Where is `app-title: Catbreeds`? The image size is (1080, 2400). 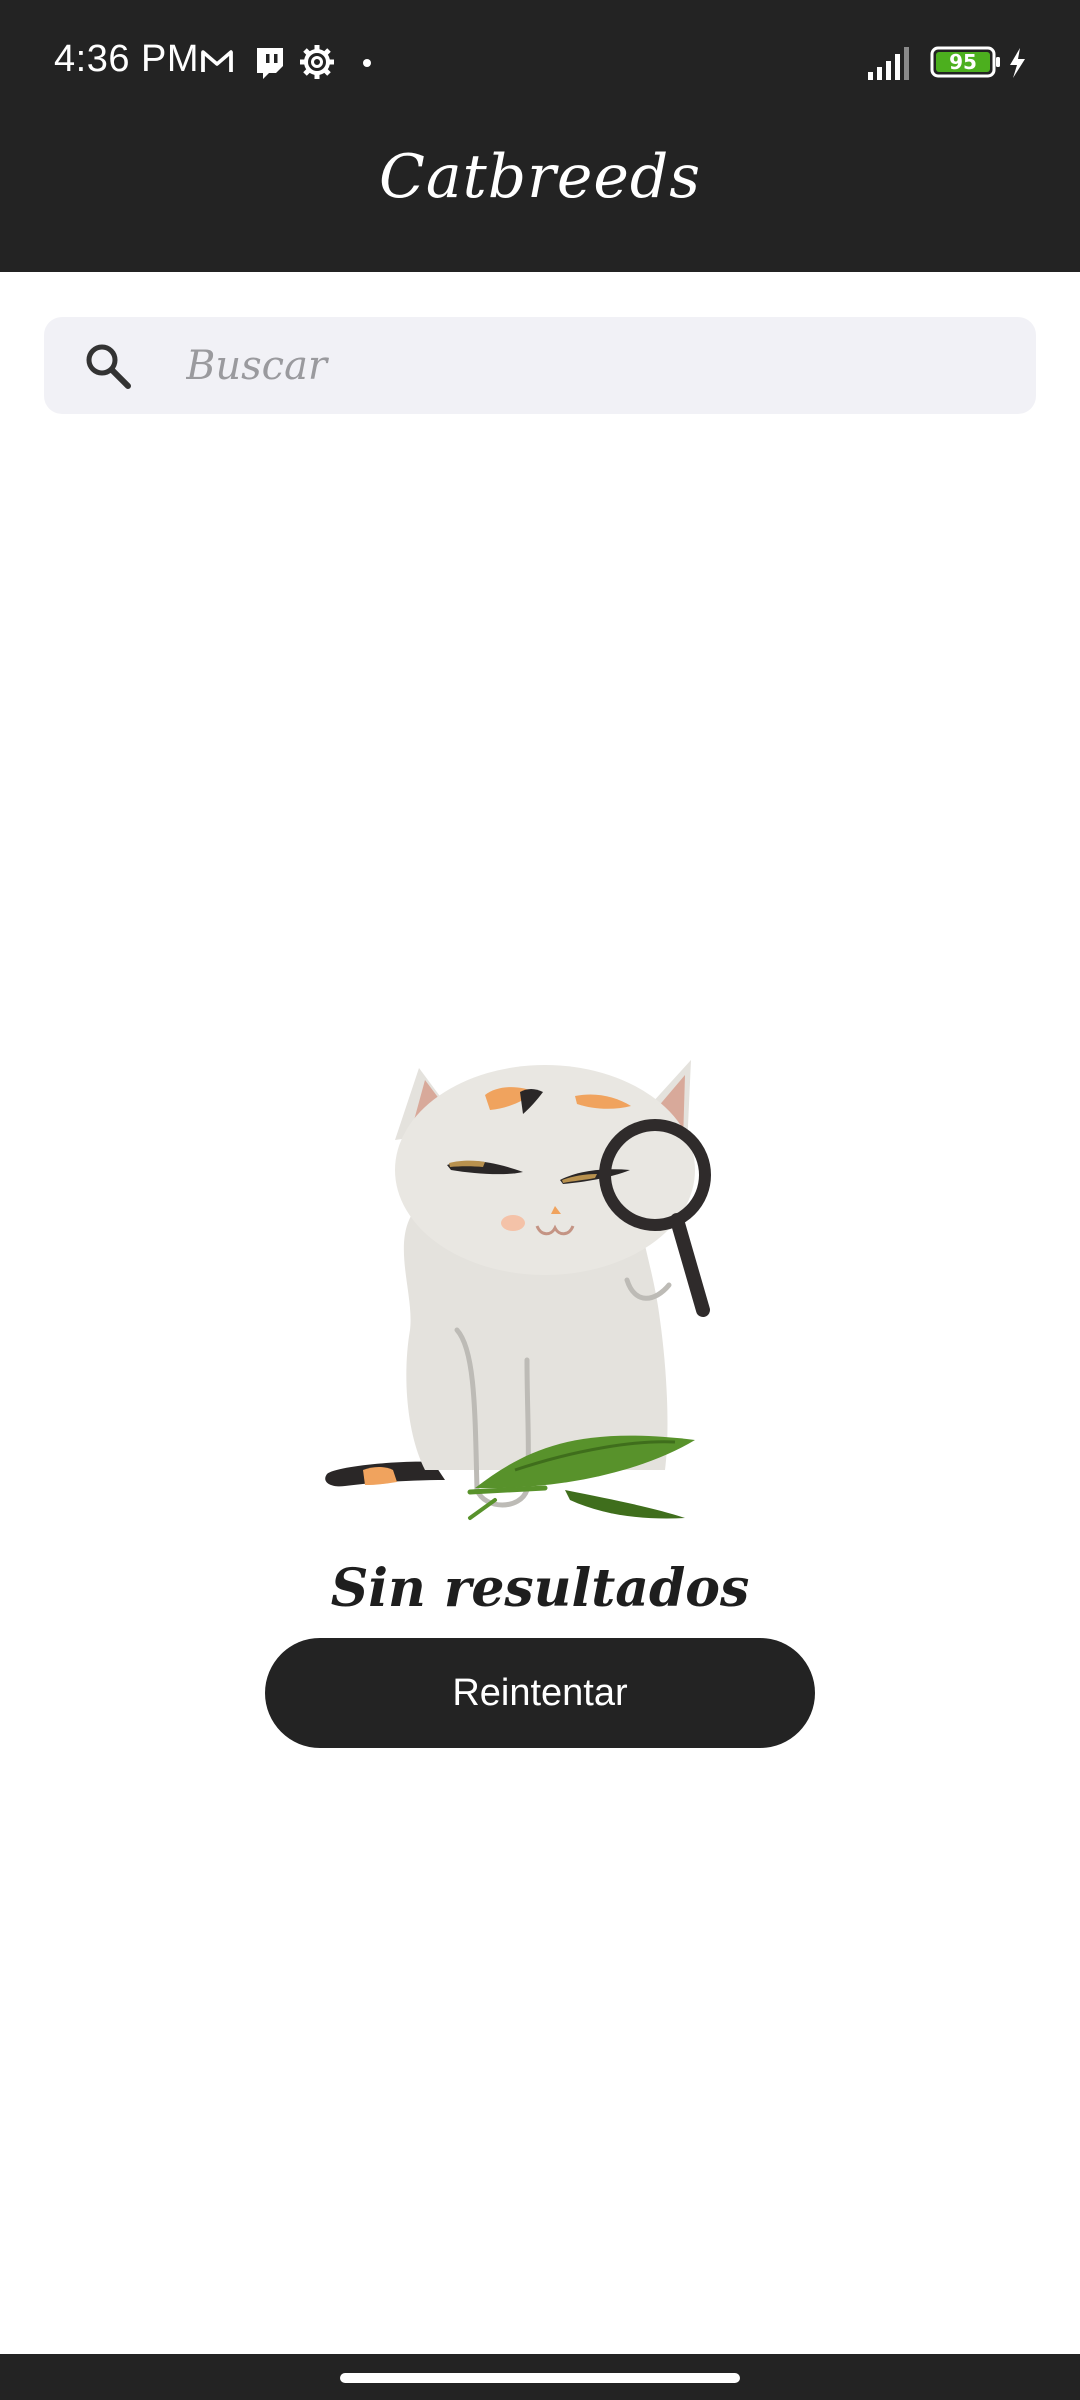 app-title: Catbreeds is located at coordinates (540, 177).